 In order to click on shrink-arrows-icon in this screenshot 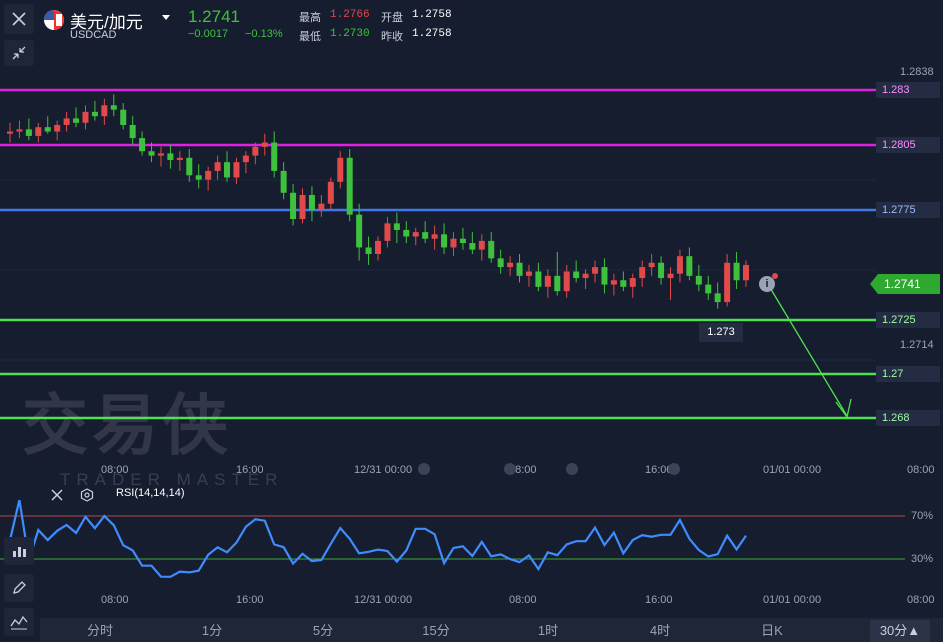, I will do `click(19, 53)`.